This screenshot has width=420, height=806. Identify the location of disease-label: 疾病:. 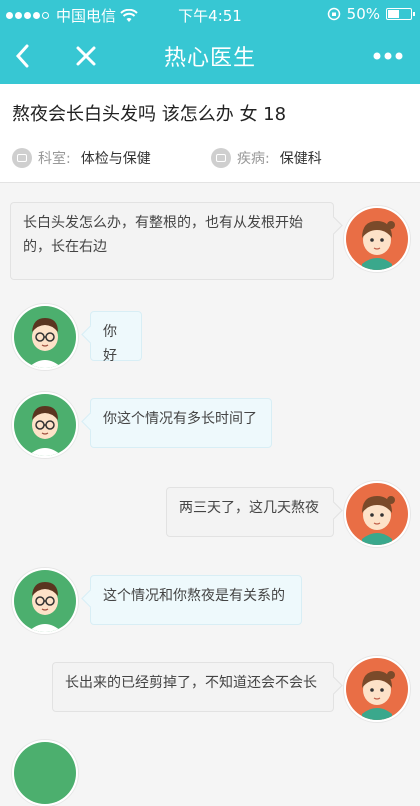
(253, 159).